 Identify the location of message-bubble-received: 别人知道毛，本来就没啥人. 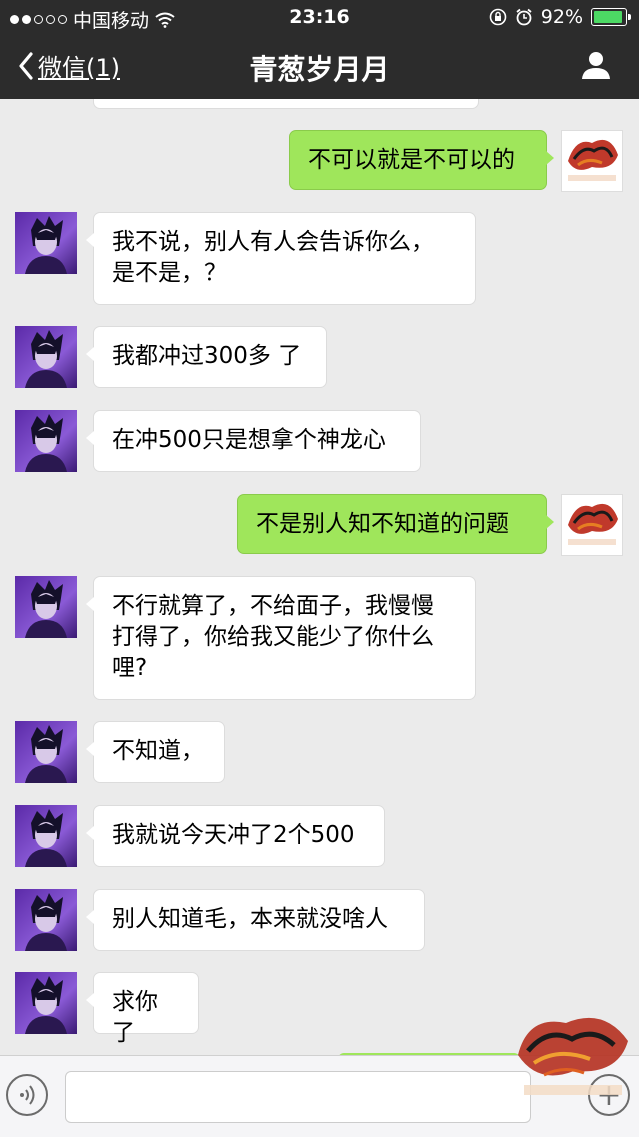
(255, 920).